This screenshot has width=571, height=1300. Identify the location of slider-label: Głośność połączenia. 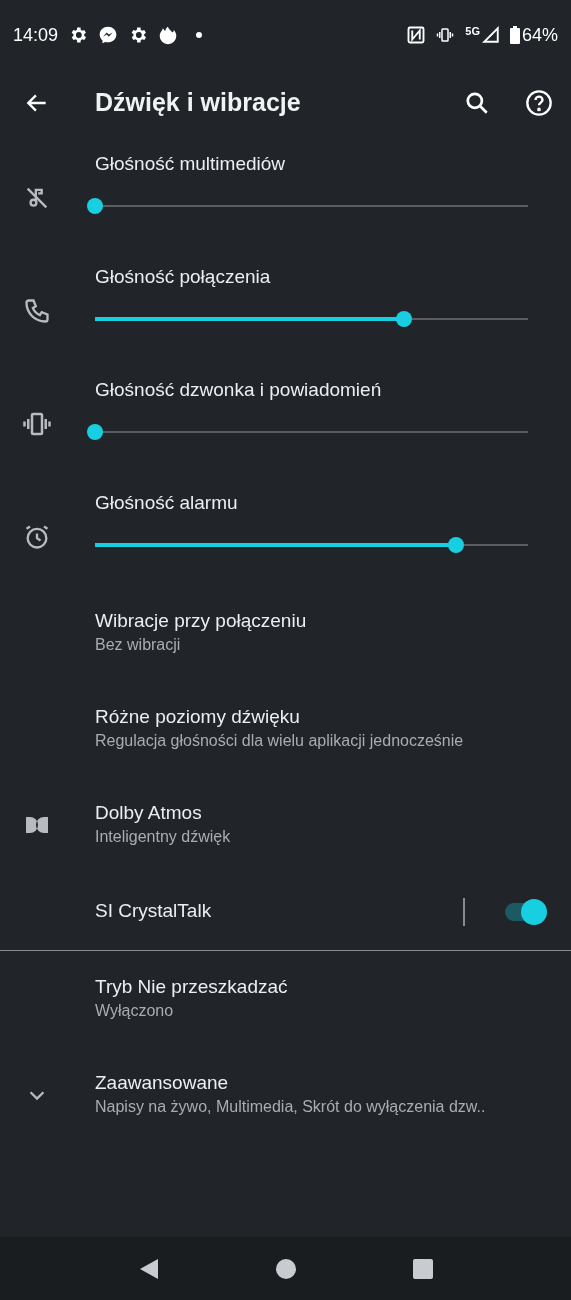
(183, 276).